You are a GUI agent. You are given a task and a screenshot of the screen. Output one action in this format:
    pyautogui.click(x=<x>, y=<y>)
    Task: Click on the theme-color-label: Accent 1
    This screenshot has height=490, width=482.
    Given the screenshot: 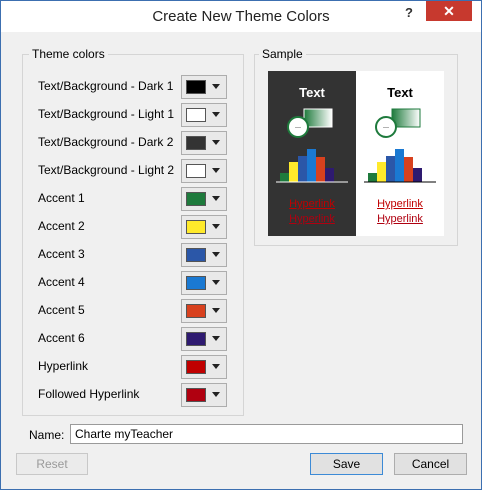 What is the action you would take?
    pyautogui.click(x=61, y=198)
    